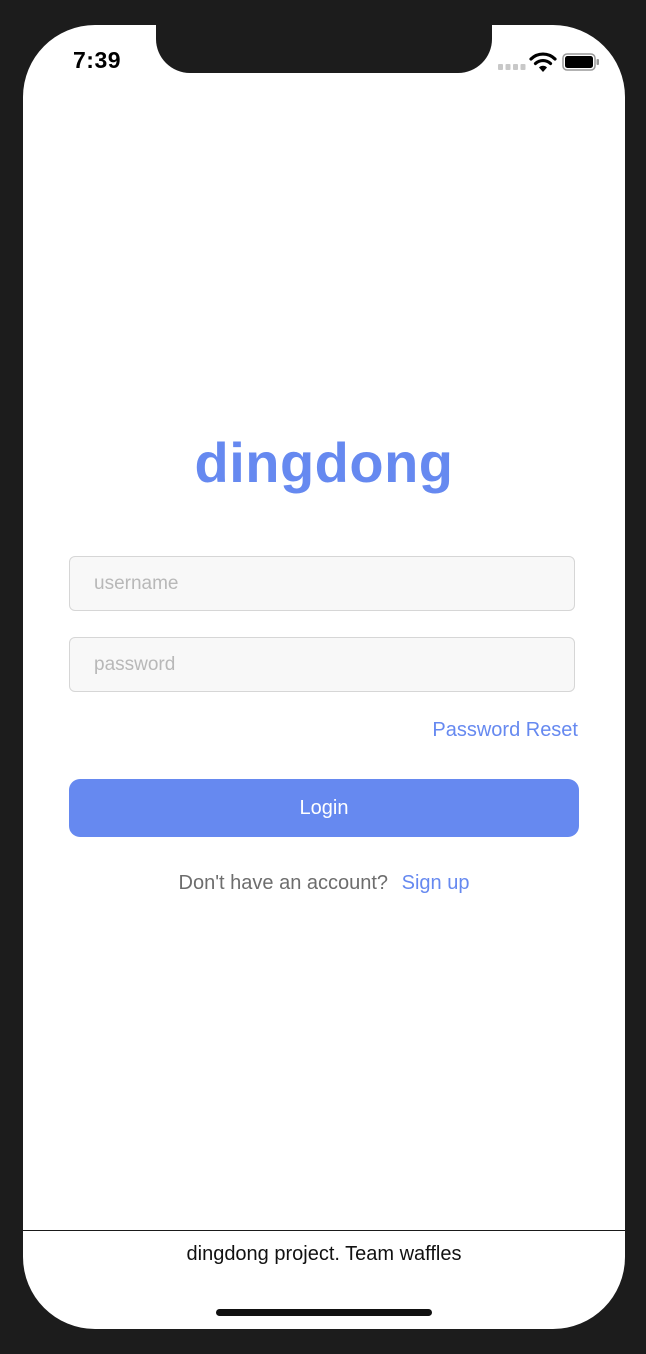 The width and height of the screenshot is (646, 1354). What do you see at coordinates (324, 1312) in the screenshot?
I see `home-indicator` at bounding box center [324, 1312].